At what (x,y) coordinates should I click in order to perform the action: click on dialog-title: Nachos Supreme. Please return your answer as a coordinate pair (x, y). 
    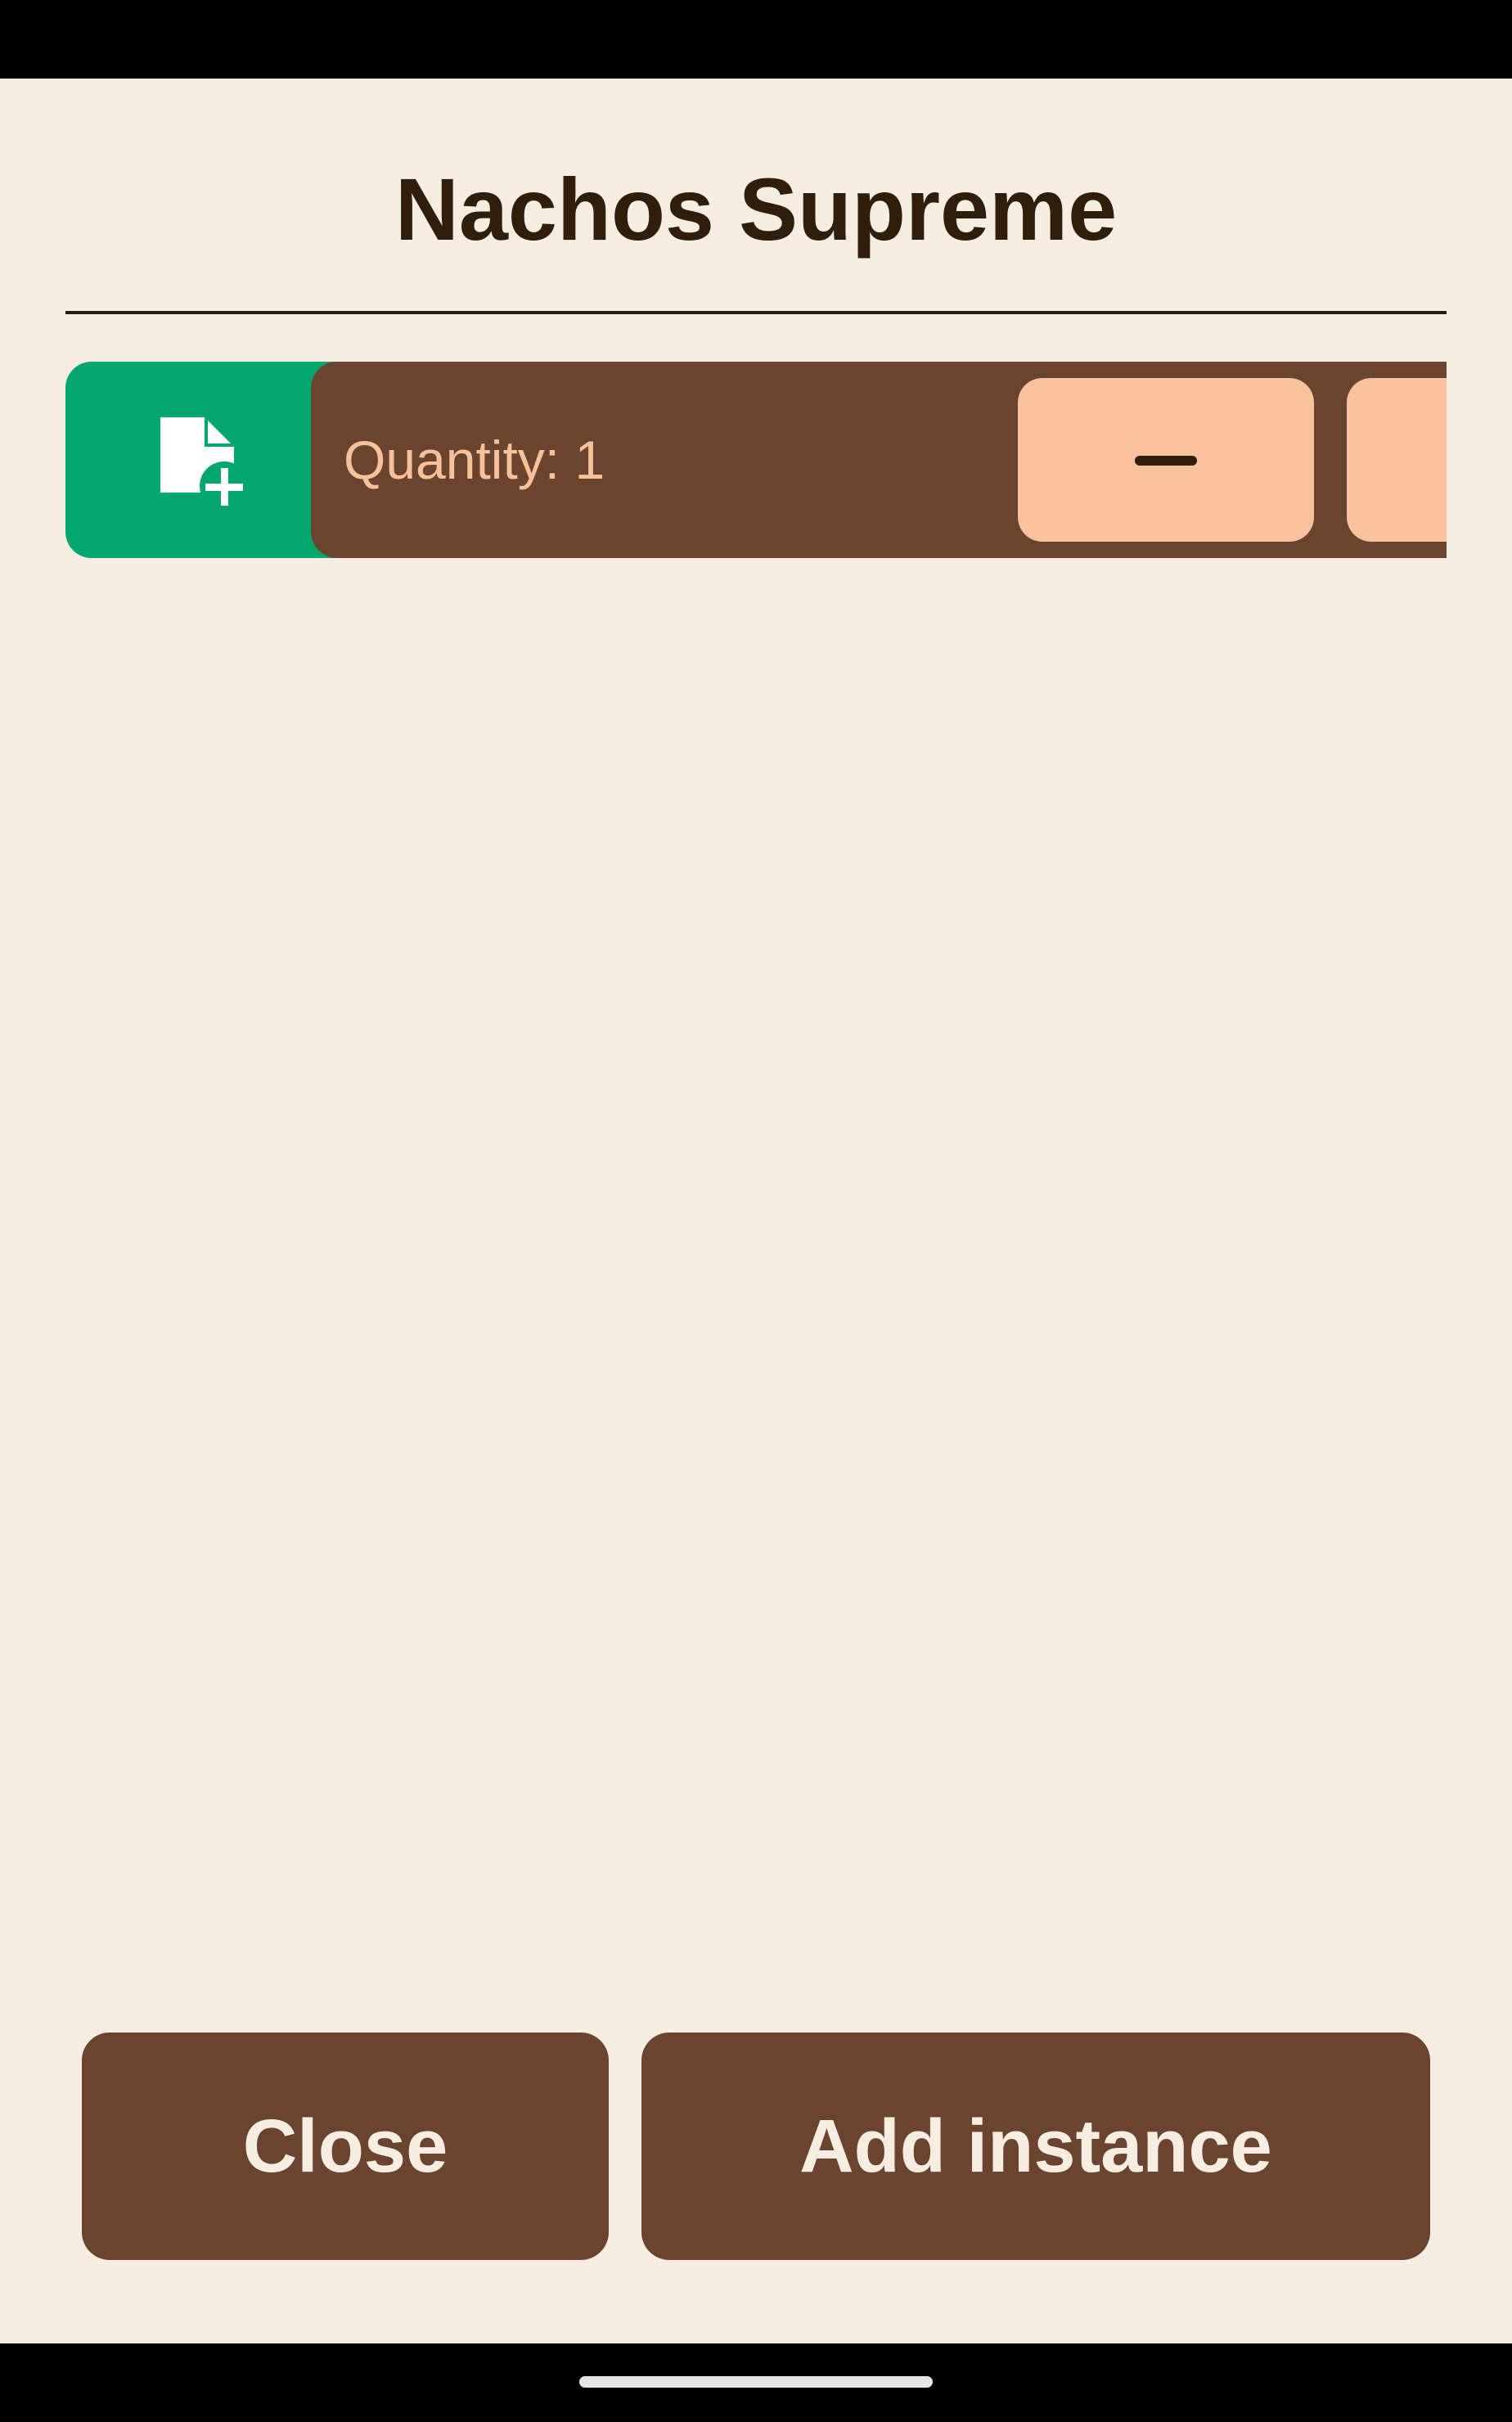
    Looking at the image, I should click on (756, 209).